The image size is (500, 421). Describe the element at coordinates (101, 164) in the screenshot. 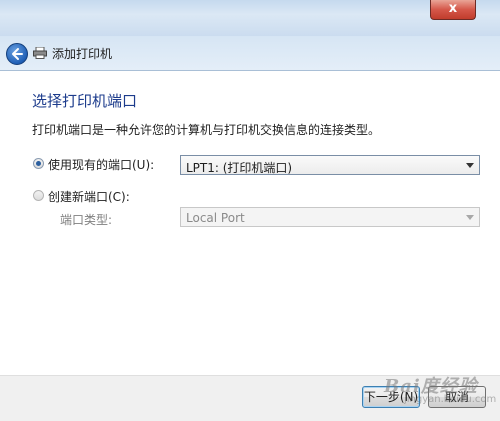

I see `use-existing-port-label: 使用现有的端口(U):` at that location.